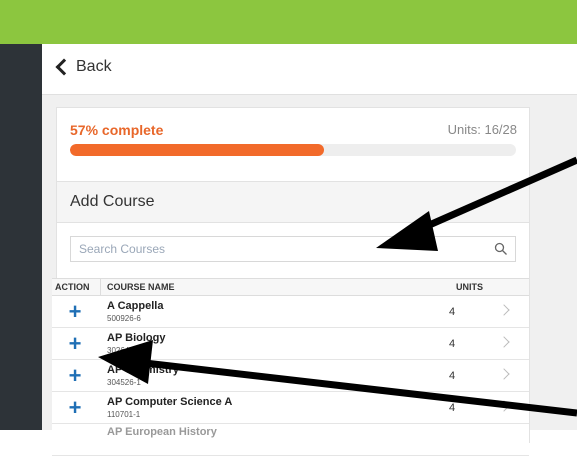  Describe the element at coordinates (94, 66) in the screenshot. I see `back-label: Back` at that location.